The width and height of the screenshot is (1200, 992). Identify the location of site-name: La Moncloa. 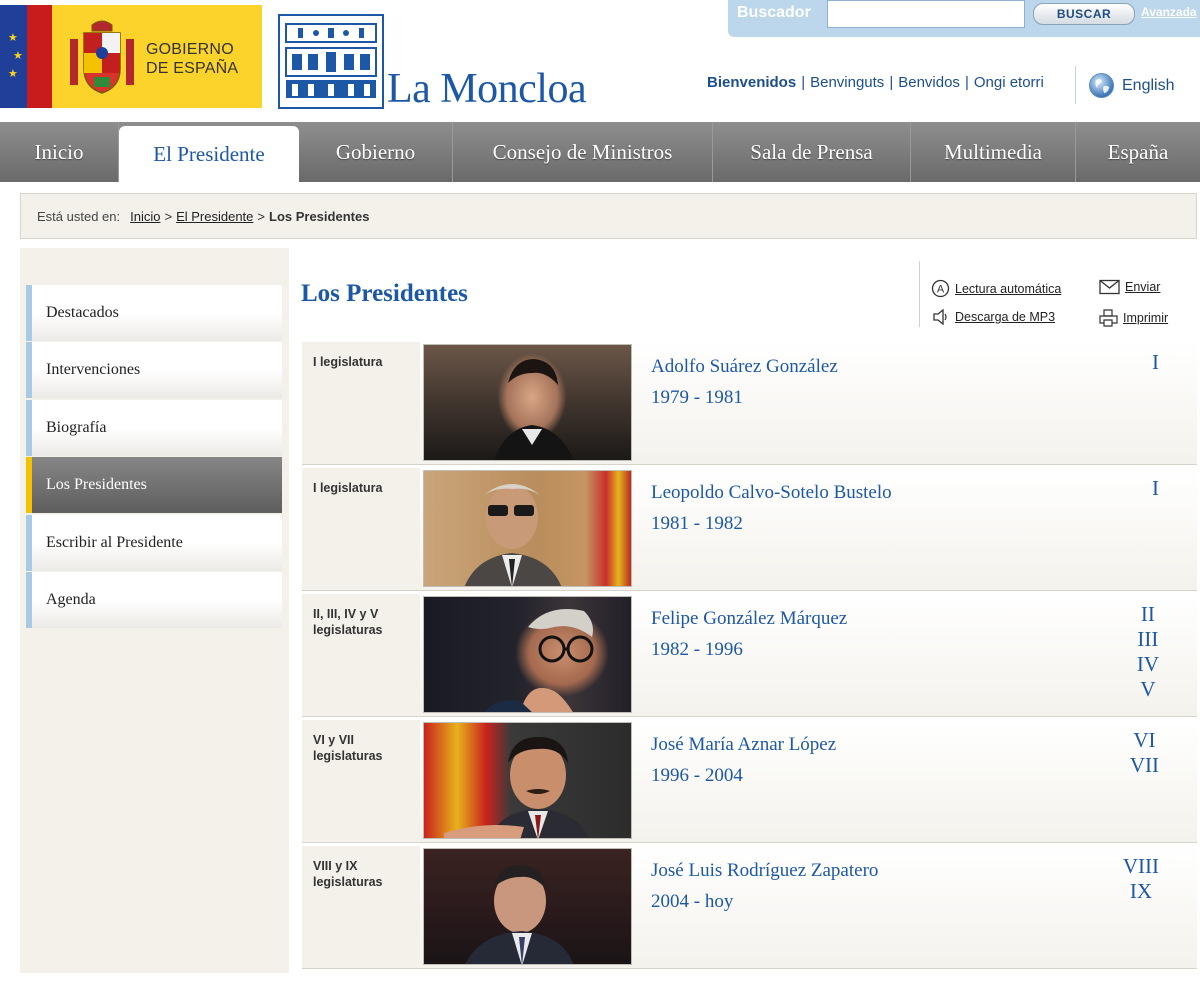
(487, 89).